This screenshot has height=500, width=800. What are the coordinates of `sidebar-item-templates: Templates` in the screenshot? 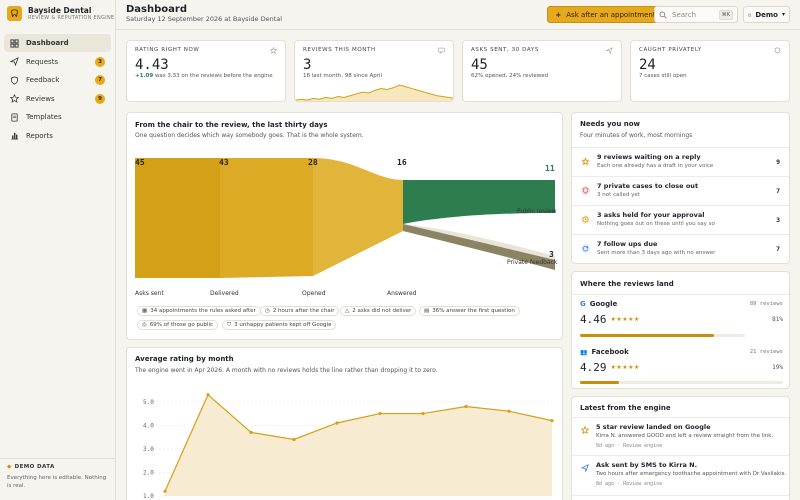 It's located at (57, 117).